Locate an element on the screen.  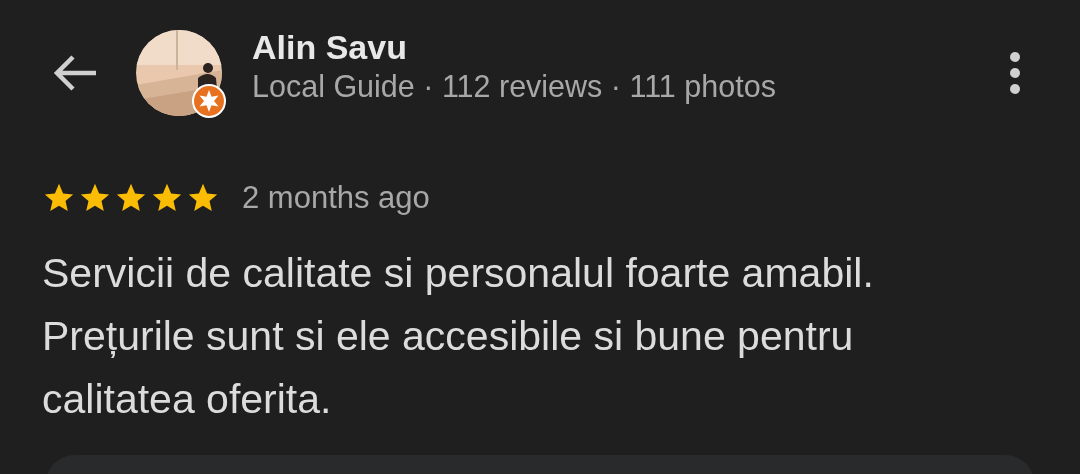
reviewer-name: Alin Savu is located at coordinates (621, 47).